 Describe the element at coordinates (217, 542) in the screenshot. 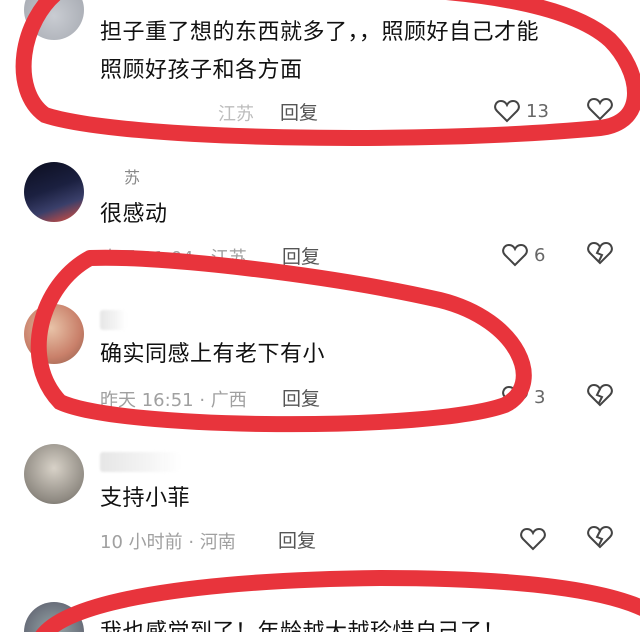

I see `comment-location: 河南` at that location.